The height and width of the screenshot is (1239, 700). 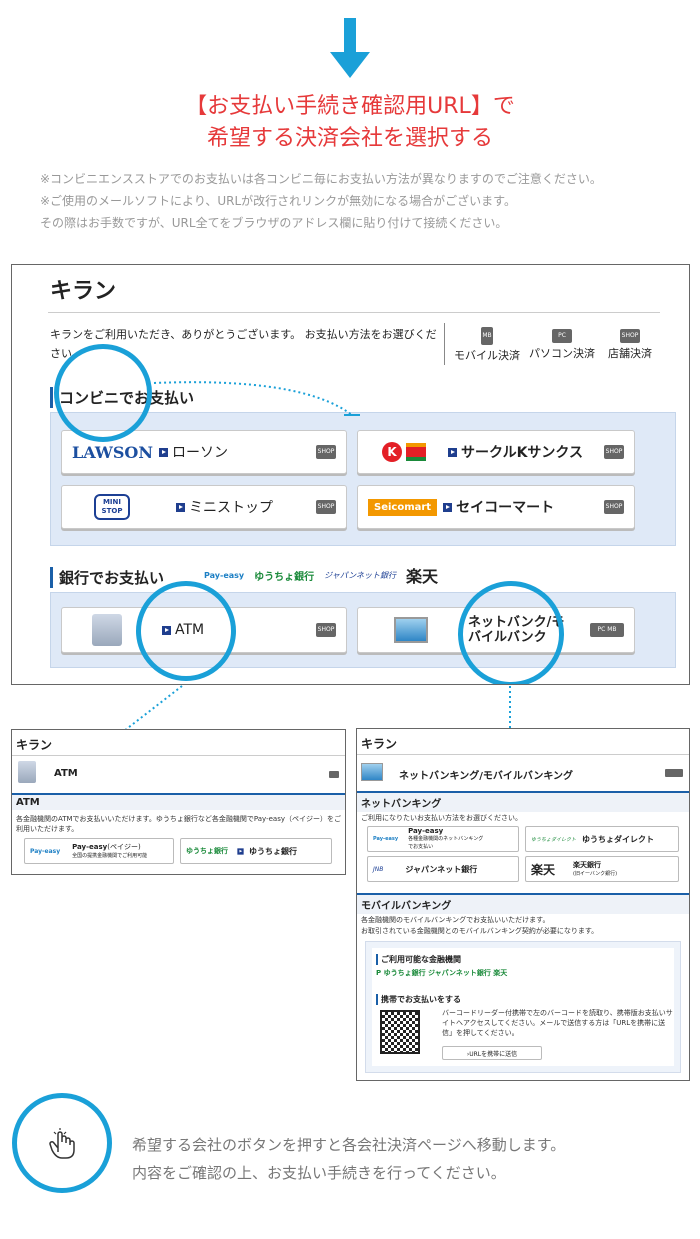 I want to click on bank-logos: Pay-easy ゆうちょ銀行 ジャパンネット銀行 楽天, so click(x=321, y=575).